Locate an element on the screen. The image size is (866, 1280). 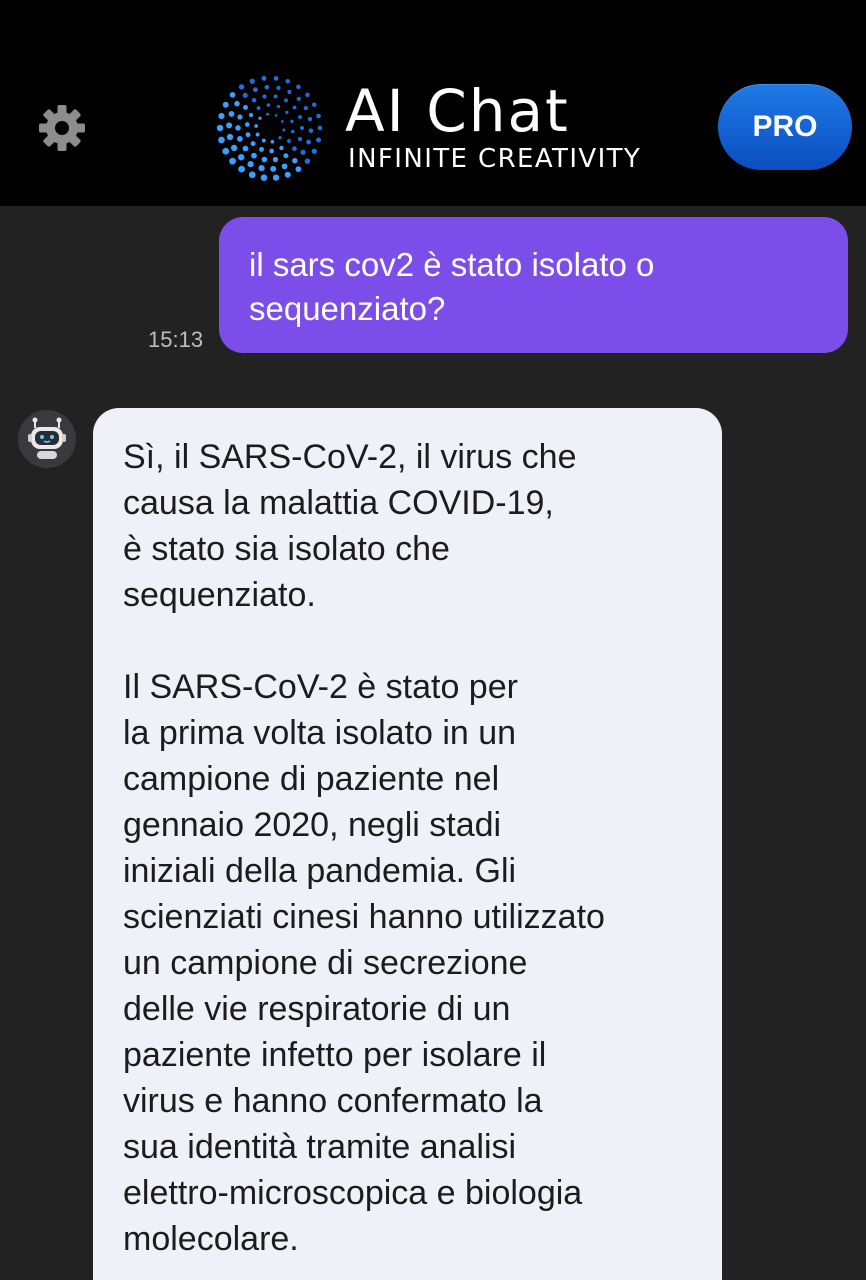
settings-button is located at coordinates (62, 128).